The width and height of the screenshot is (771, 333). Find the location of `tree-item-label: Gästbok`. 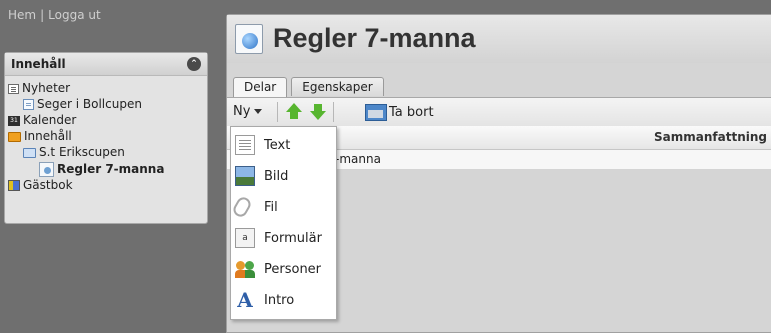

tree-item-label: Gästbok is located at coordinates (48, 185).